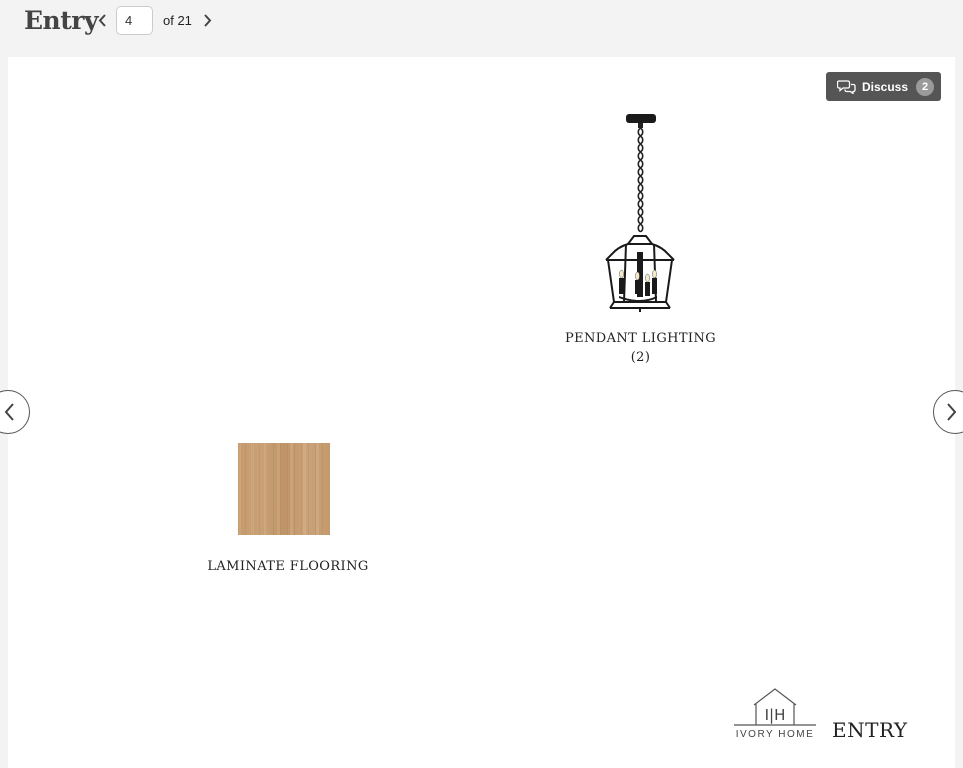  What do you see at coordinates (640, 213) in the screenshot?
I see `pendant-lighting-image` at bounding box center [640, 213].